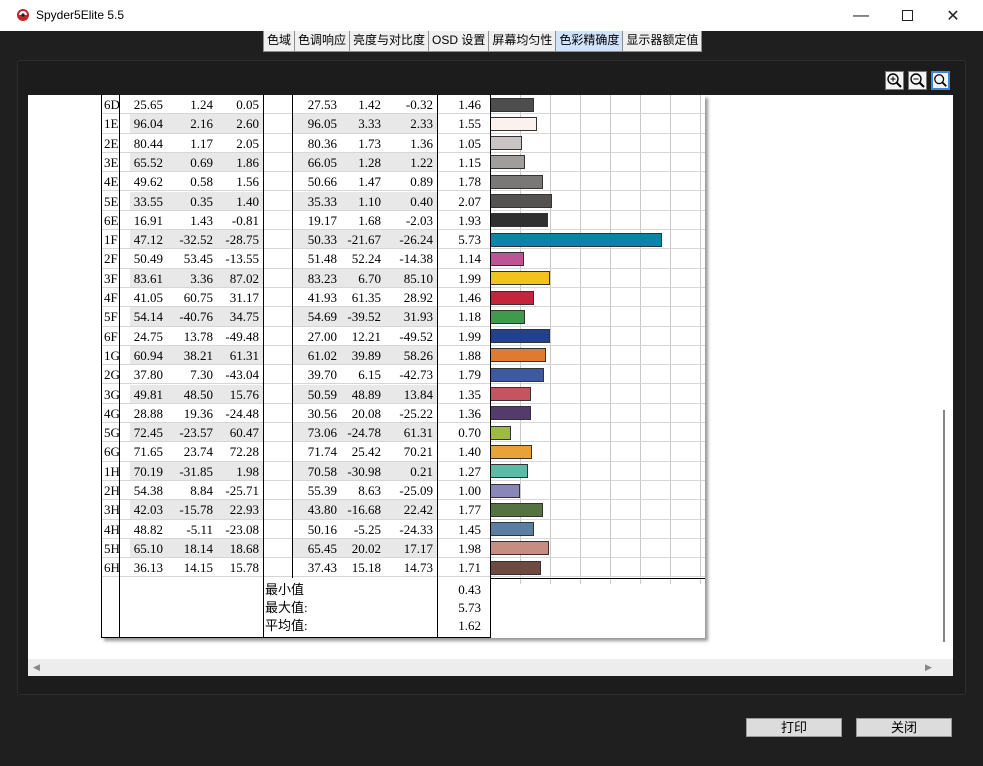 Image resolution: width=983 pixels, height=766 pixels. Describe the element at coordinates (244, 394) in the screenshot. I see `measured-b: 15.76` at that location.